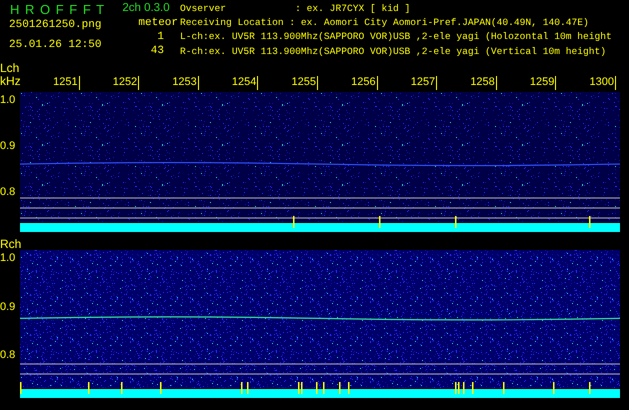 The image size is (629, 410). What do you see at coordinates (157, 24) in the screenshot?
I see `meteor-label: meteor` at bounding box center [157, 24].